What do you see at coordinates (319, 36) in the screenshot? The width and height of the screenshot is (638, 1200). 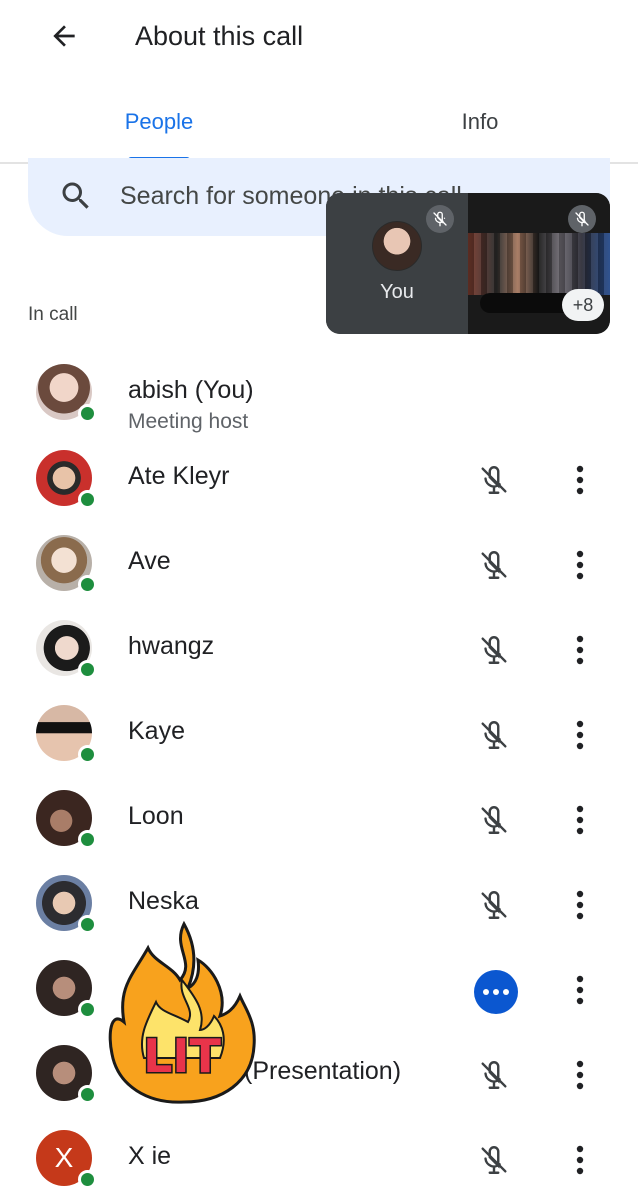 I see `app-bar: About this call` at bounding box center [319, 36].